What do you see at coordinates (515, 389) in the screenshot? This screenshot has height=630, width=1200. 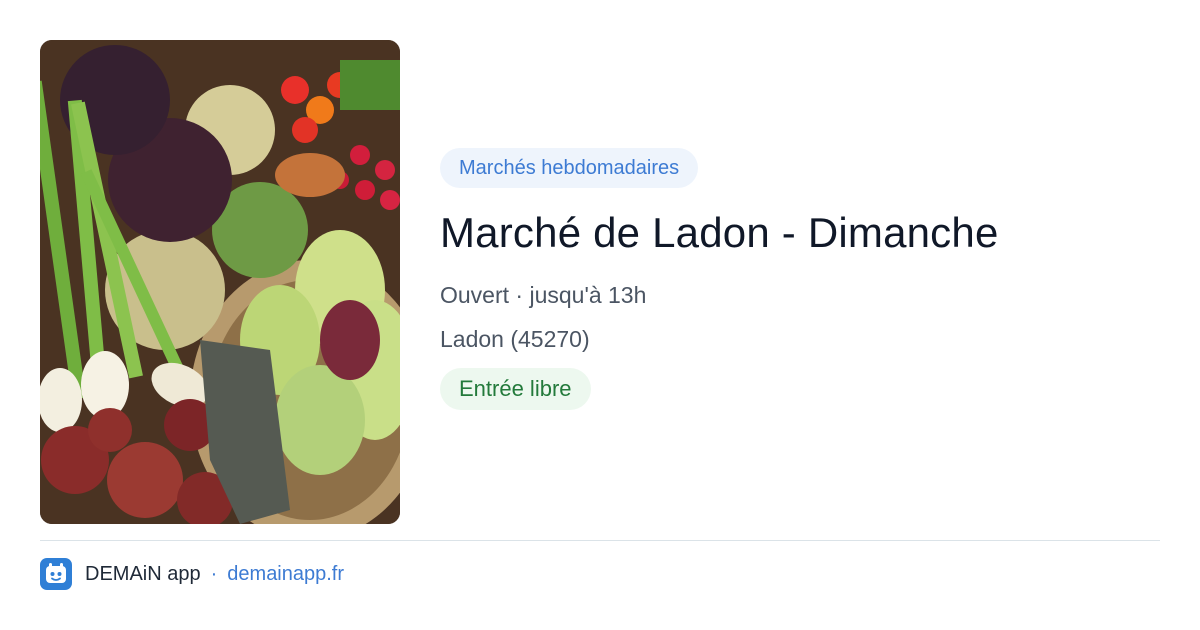 I see `entry-badge: Entrée libre` at bounding box center [515, 389].